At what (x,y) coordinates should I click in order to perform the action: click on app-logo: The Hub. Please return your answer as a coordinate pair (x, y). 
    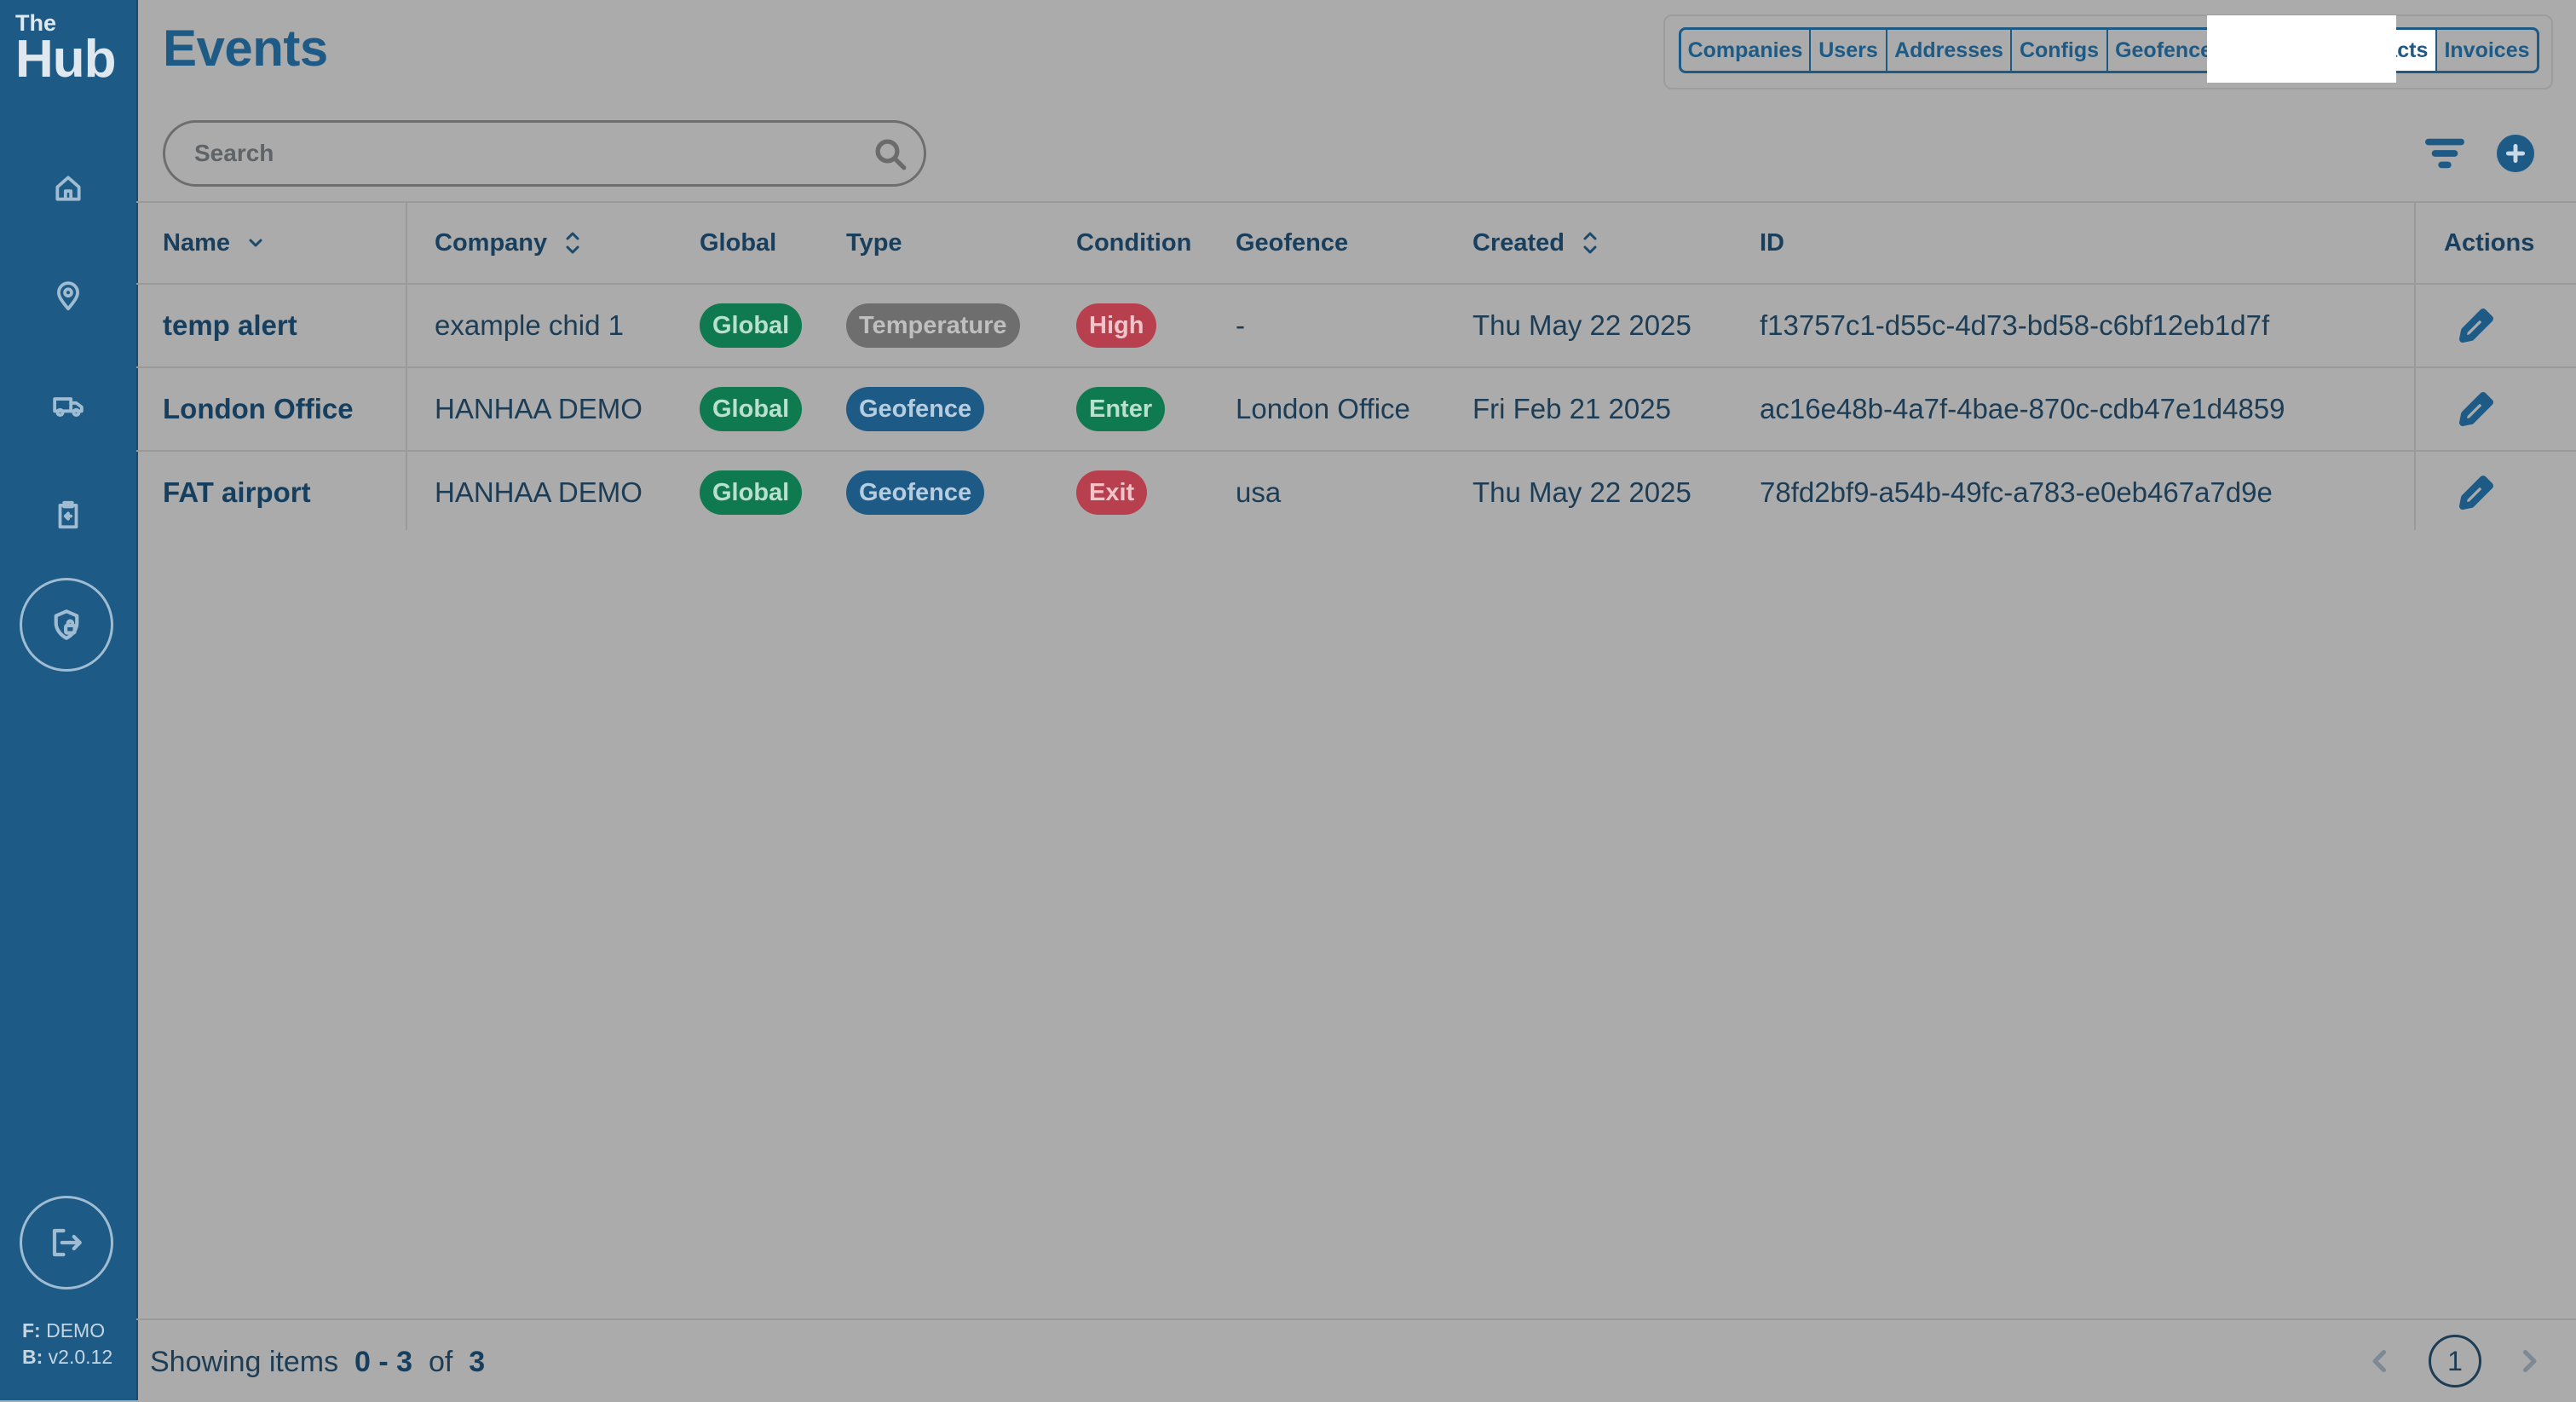
    Looking at the image, I should click on (66, 48).